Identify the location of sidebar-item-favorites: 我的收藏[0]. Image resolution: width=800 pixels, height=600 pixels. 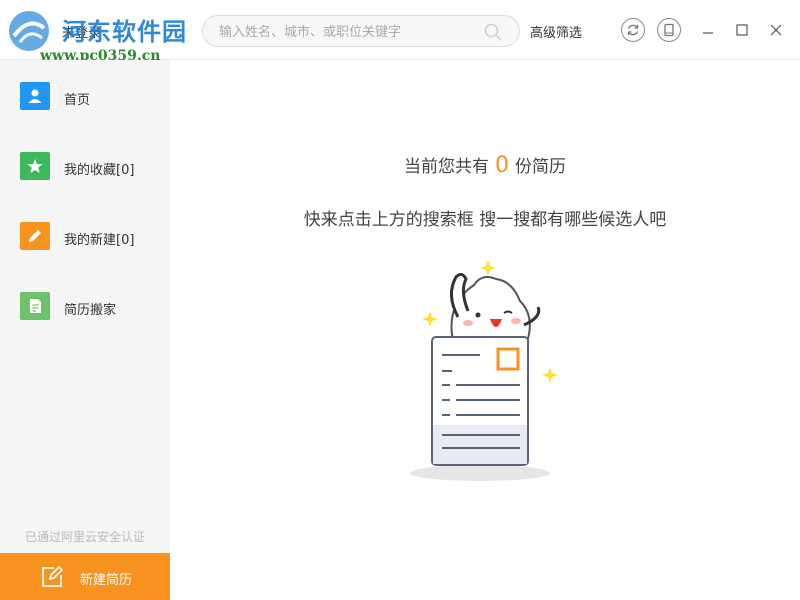
(85, 167).